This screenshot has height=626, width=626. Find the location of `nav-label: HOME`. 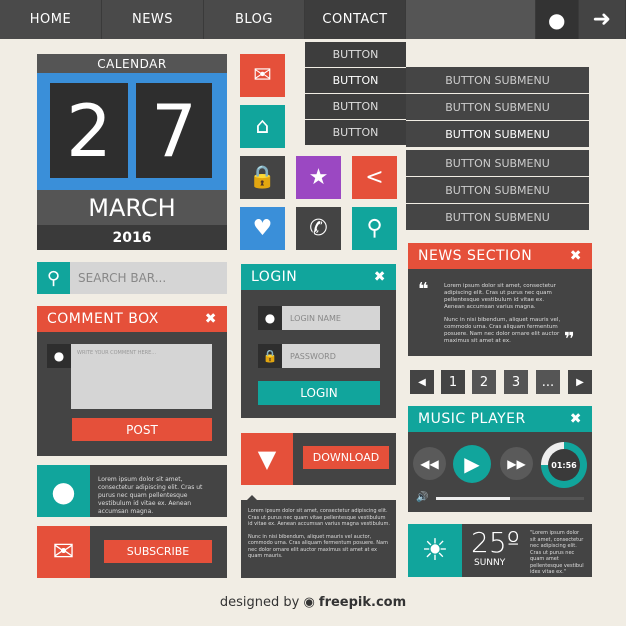

nav-label: HOME is located at coordinates (50, 19).